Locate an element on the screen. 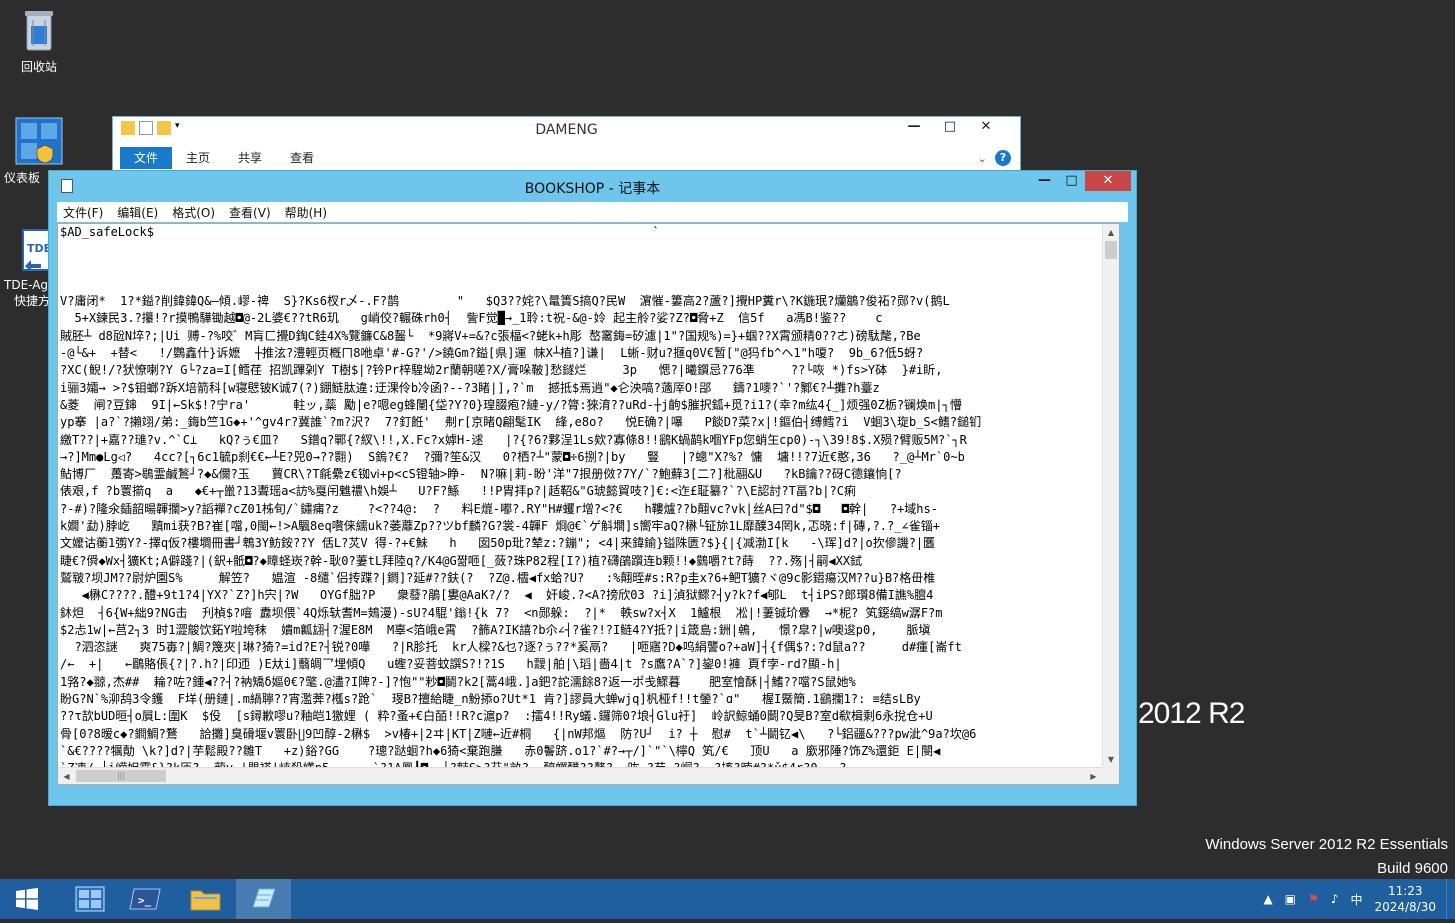 The height and width of the screenshot is (923, 1455). tab-share: 共享 is located at coordinates (250, 158).